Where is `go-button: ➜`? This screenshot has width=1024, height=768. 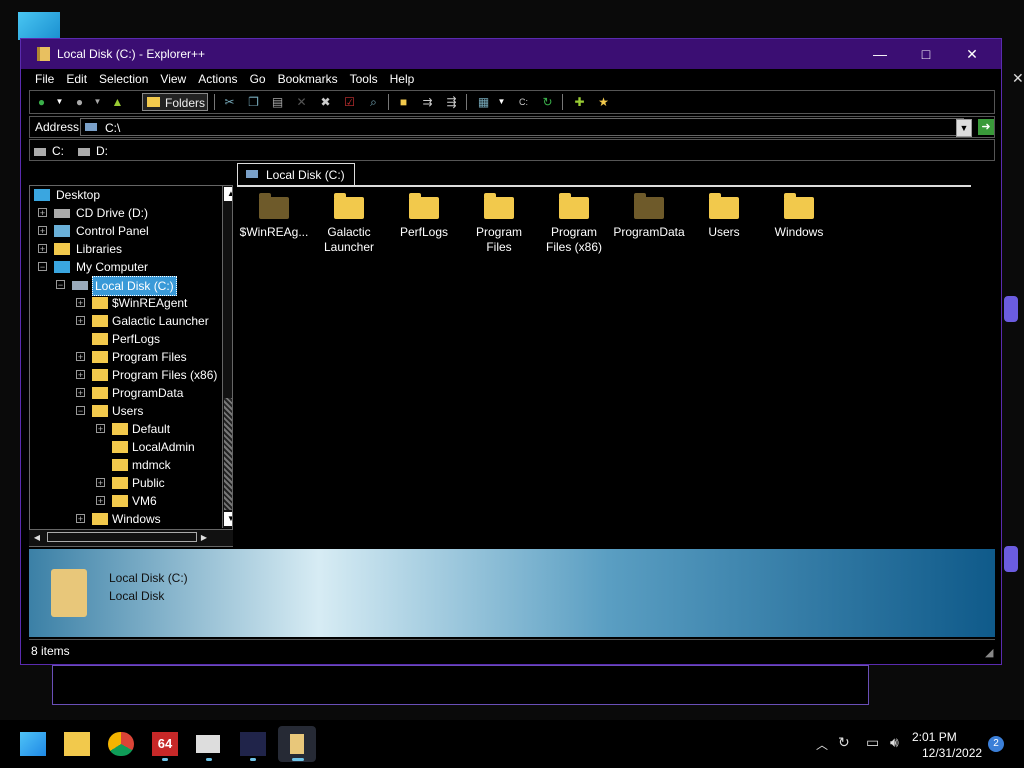 go-button: ➜ is located at coordinates (986, 127).